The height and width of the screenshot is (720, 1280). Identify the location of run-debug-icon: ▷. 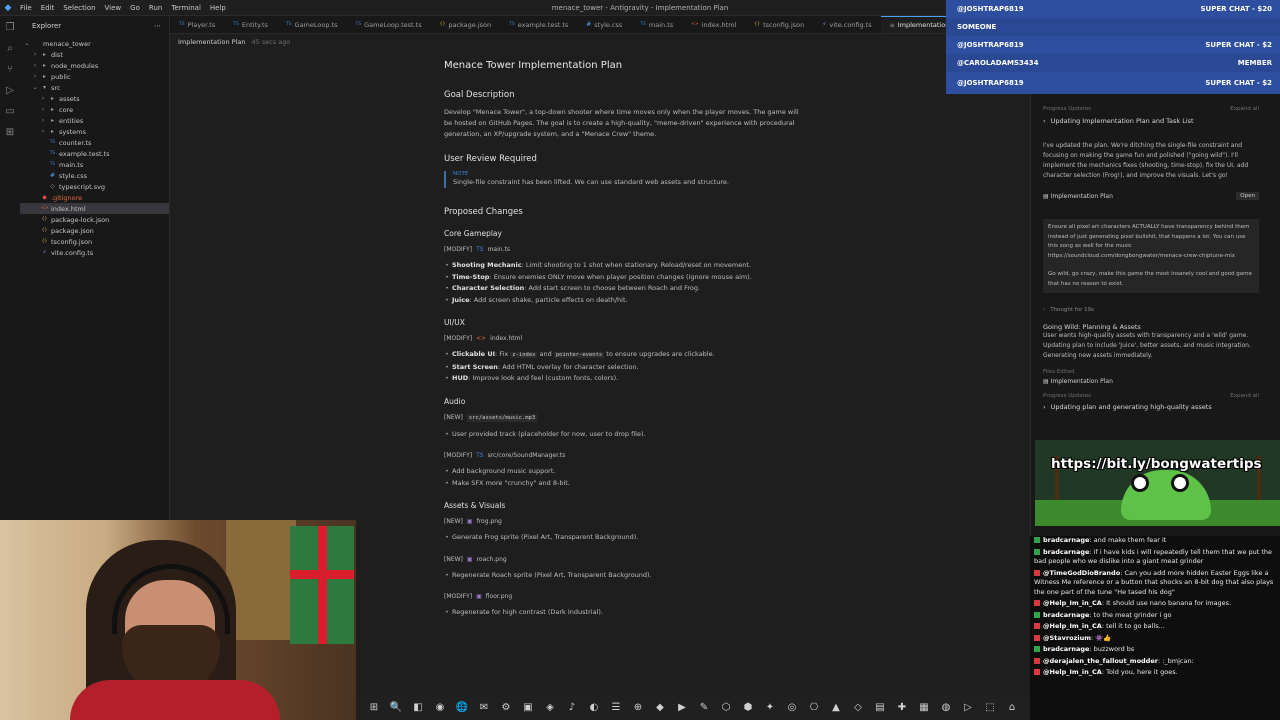
(10, 91).